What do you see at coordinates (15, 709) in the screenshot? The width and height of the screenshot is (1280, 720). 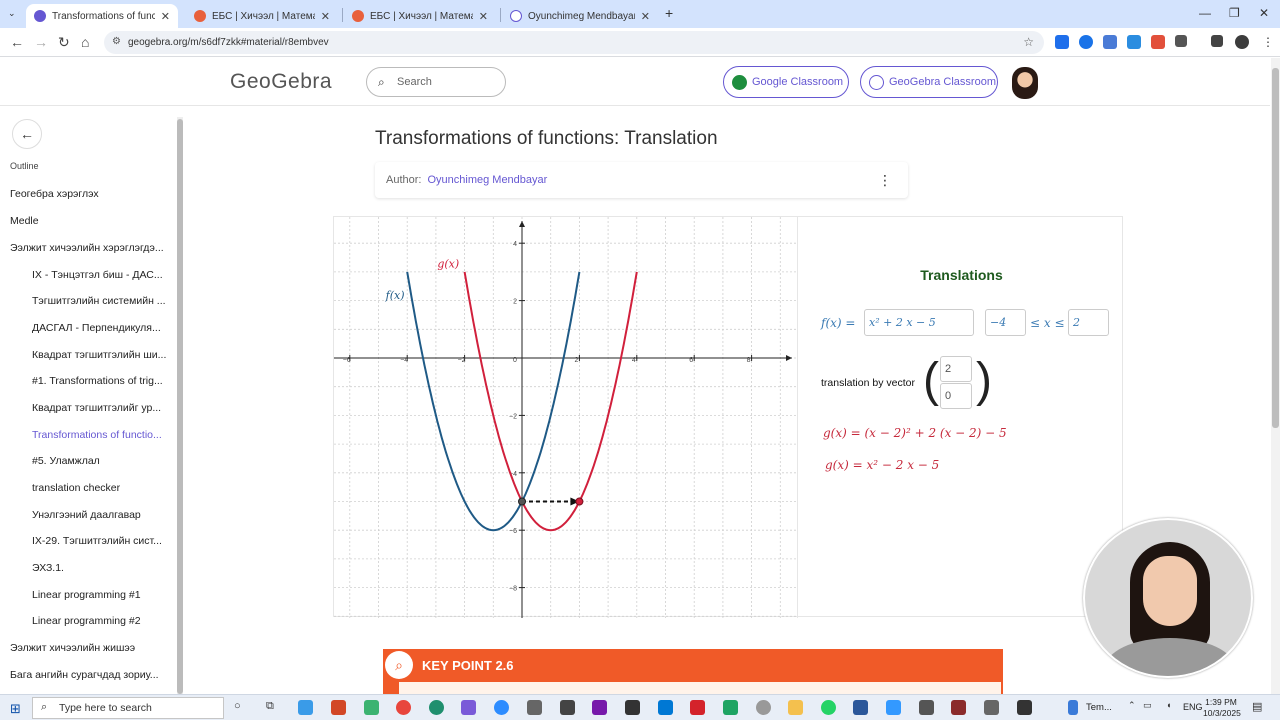 I see `windows-start-icon: ⊞` at bounding box center [15, 709].